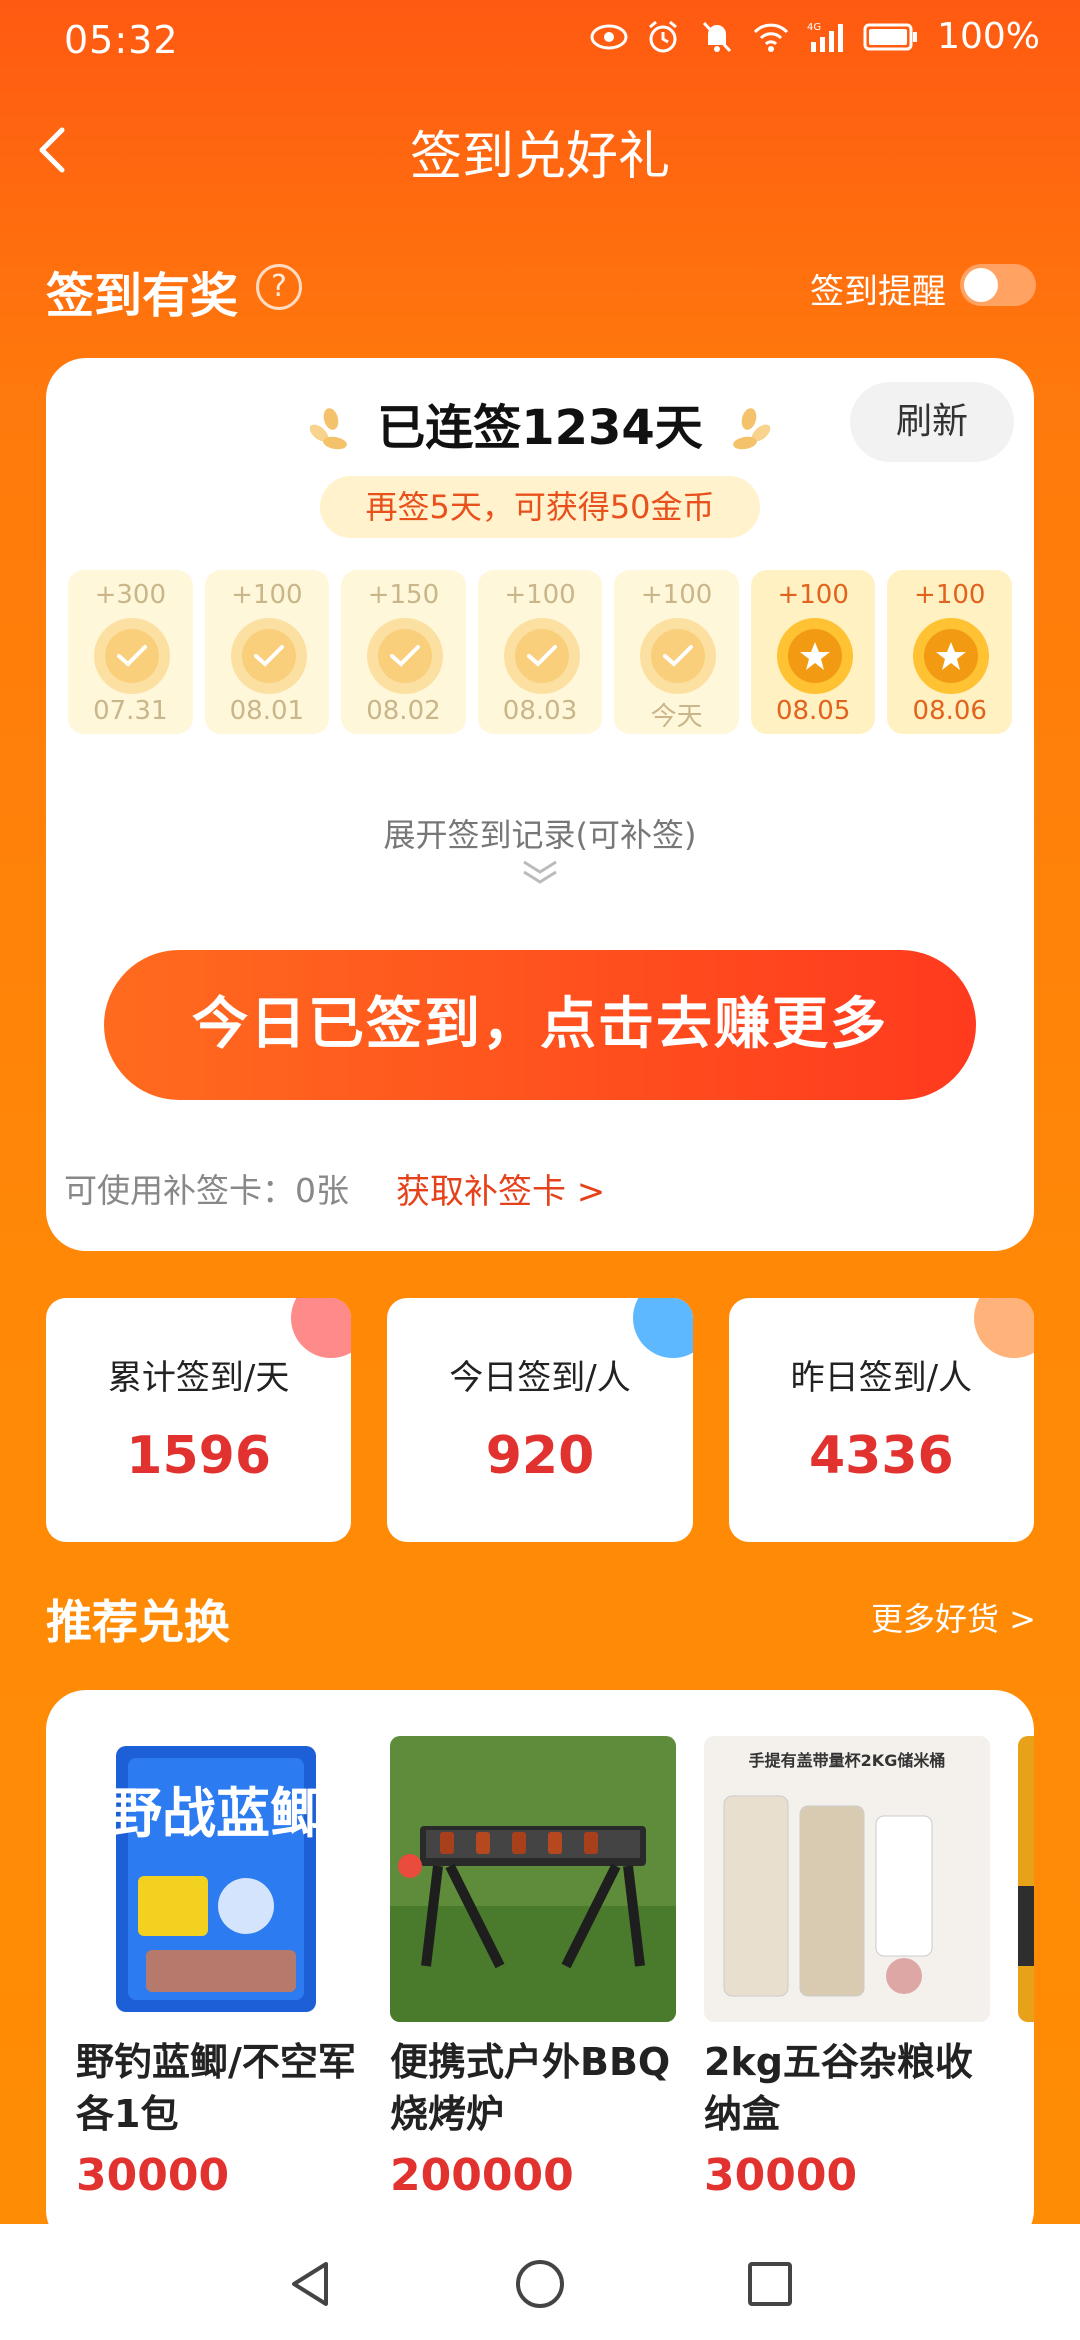 This screenshot has height=2340, width=1080. I want to click on status-icons: 4G 100%, so click(814, 36).